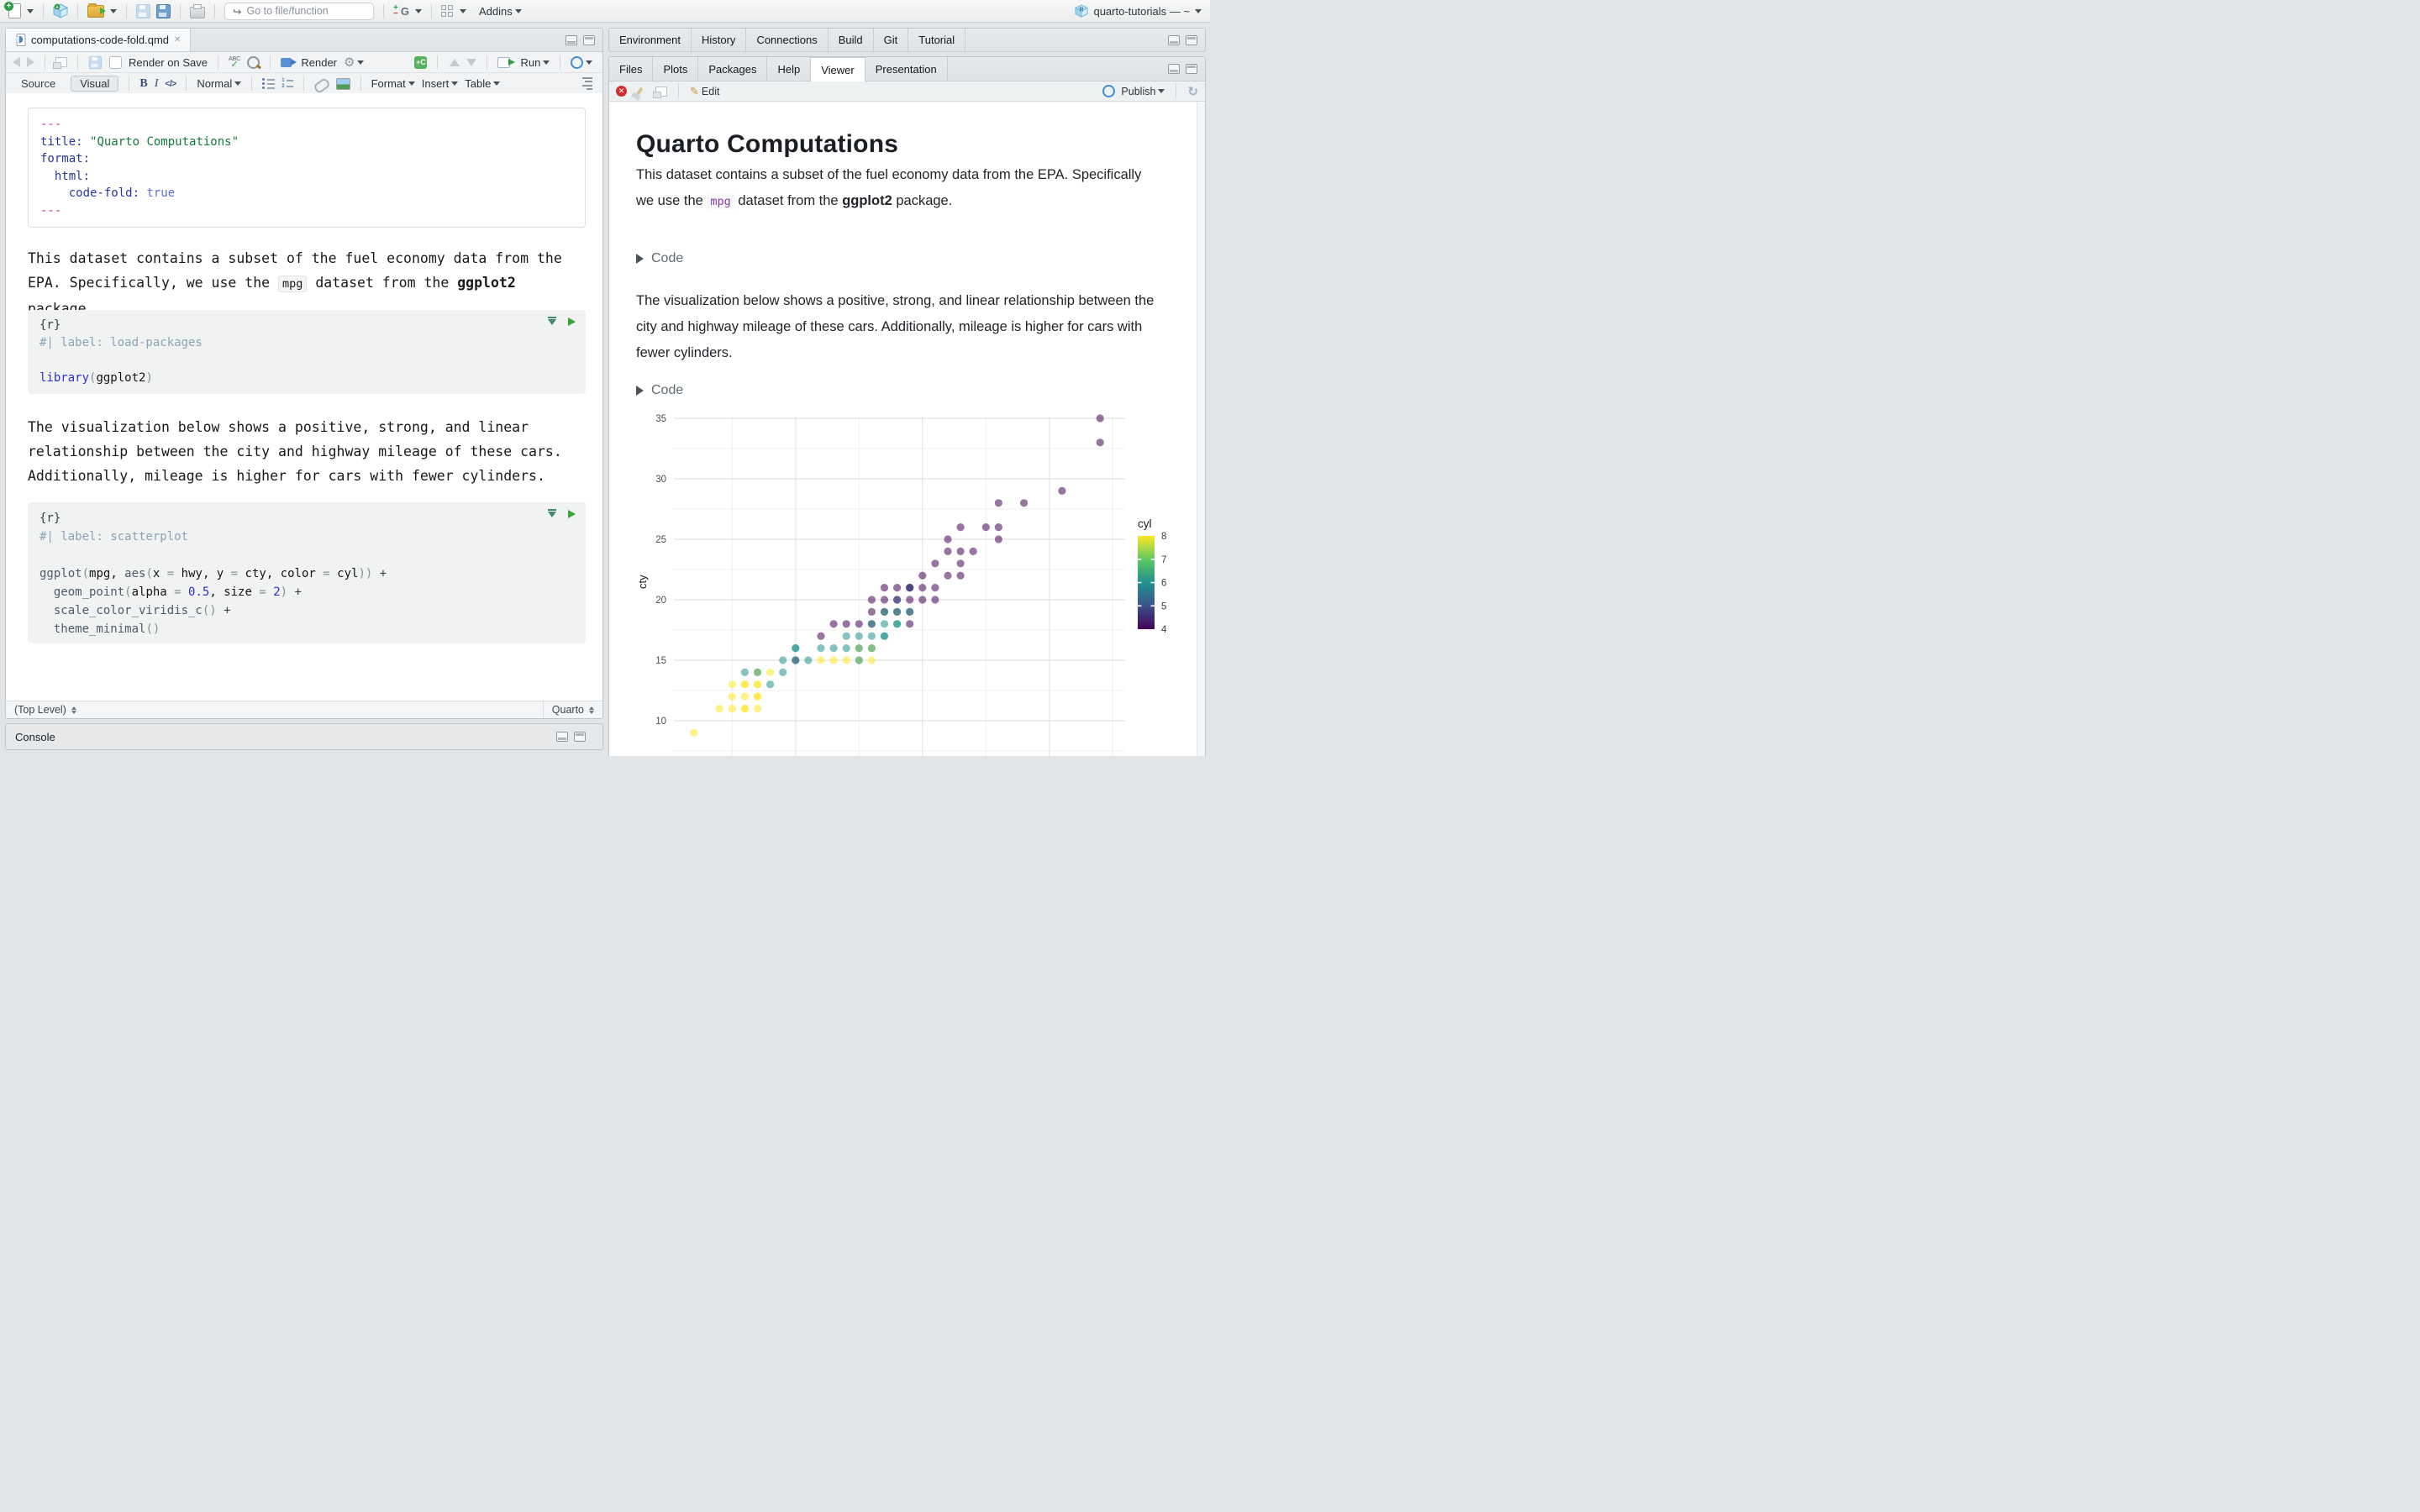 This screenshot has height=1512, width=2420. I want to click on goto-file-function-input: ↪ Go to file/function, so click(299, 11).